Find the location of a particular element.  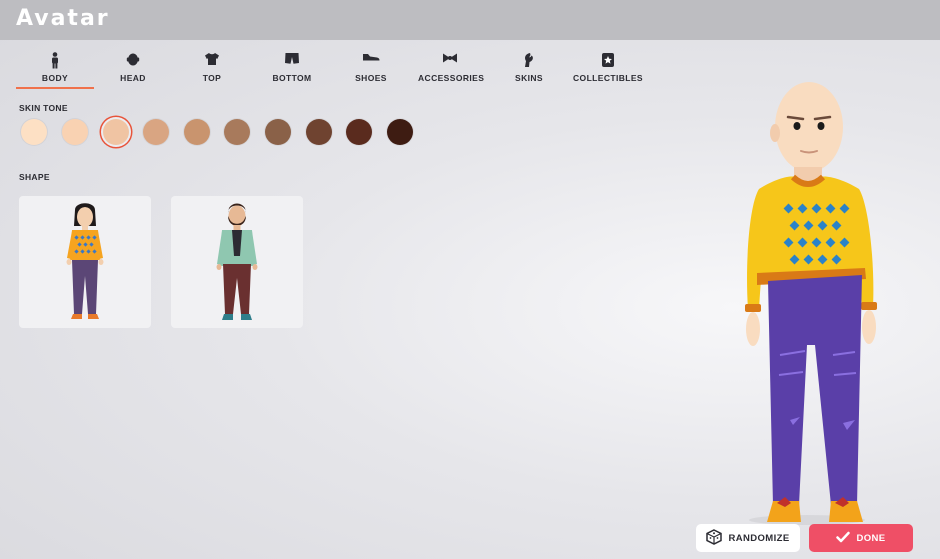

randomize-label: RANDOMIZE is located at coordinates (759, 538).